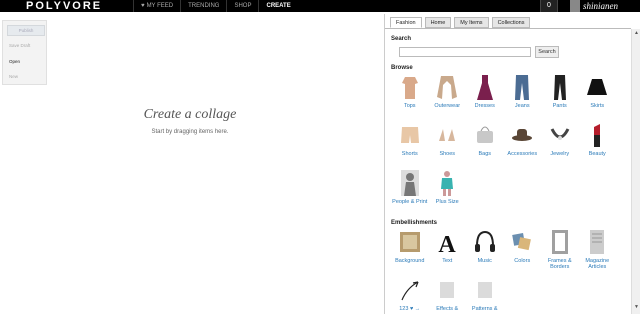 Image resolution: width=640 pixels, height=324 pixels. I want to click on category-jewelry: Jewelry, so click(560, 145).